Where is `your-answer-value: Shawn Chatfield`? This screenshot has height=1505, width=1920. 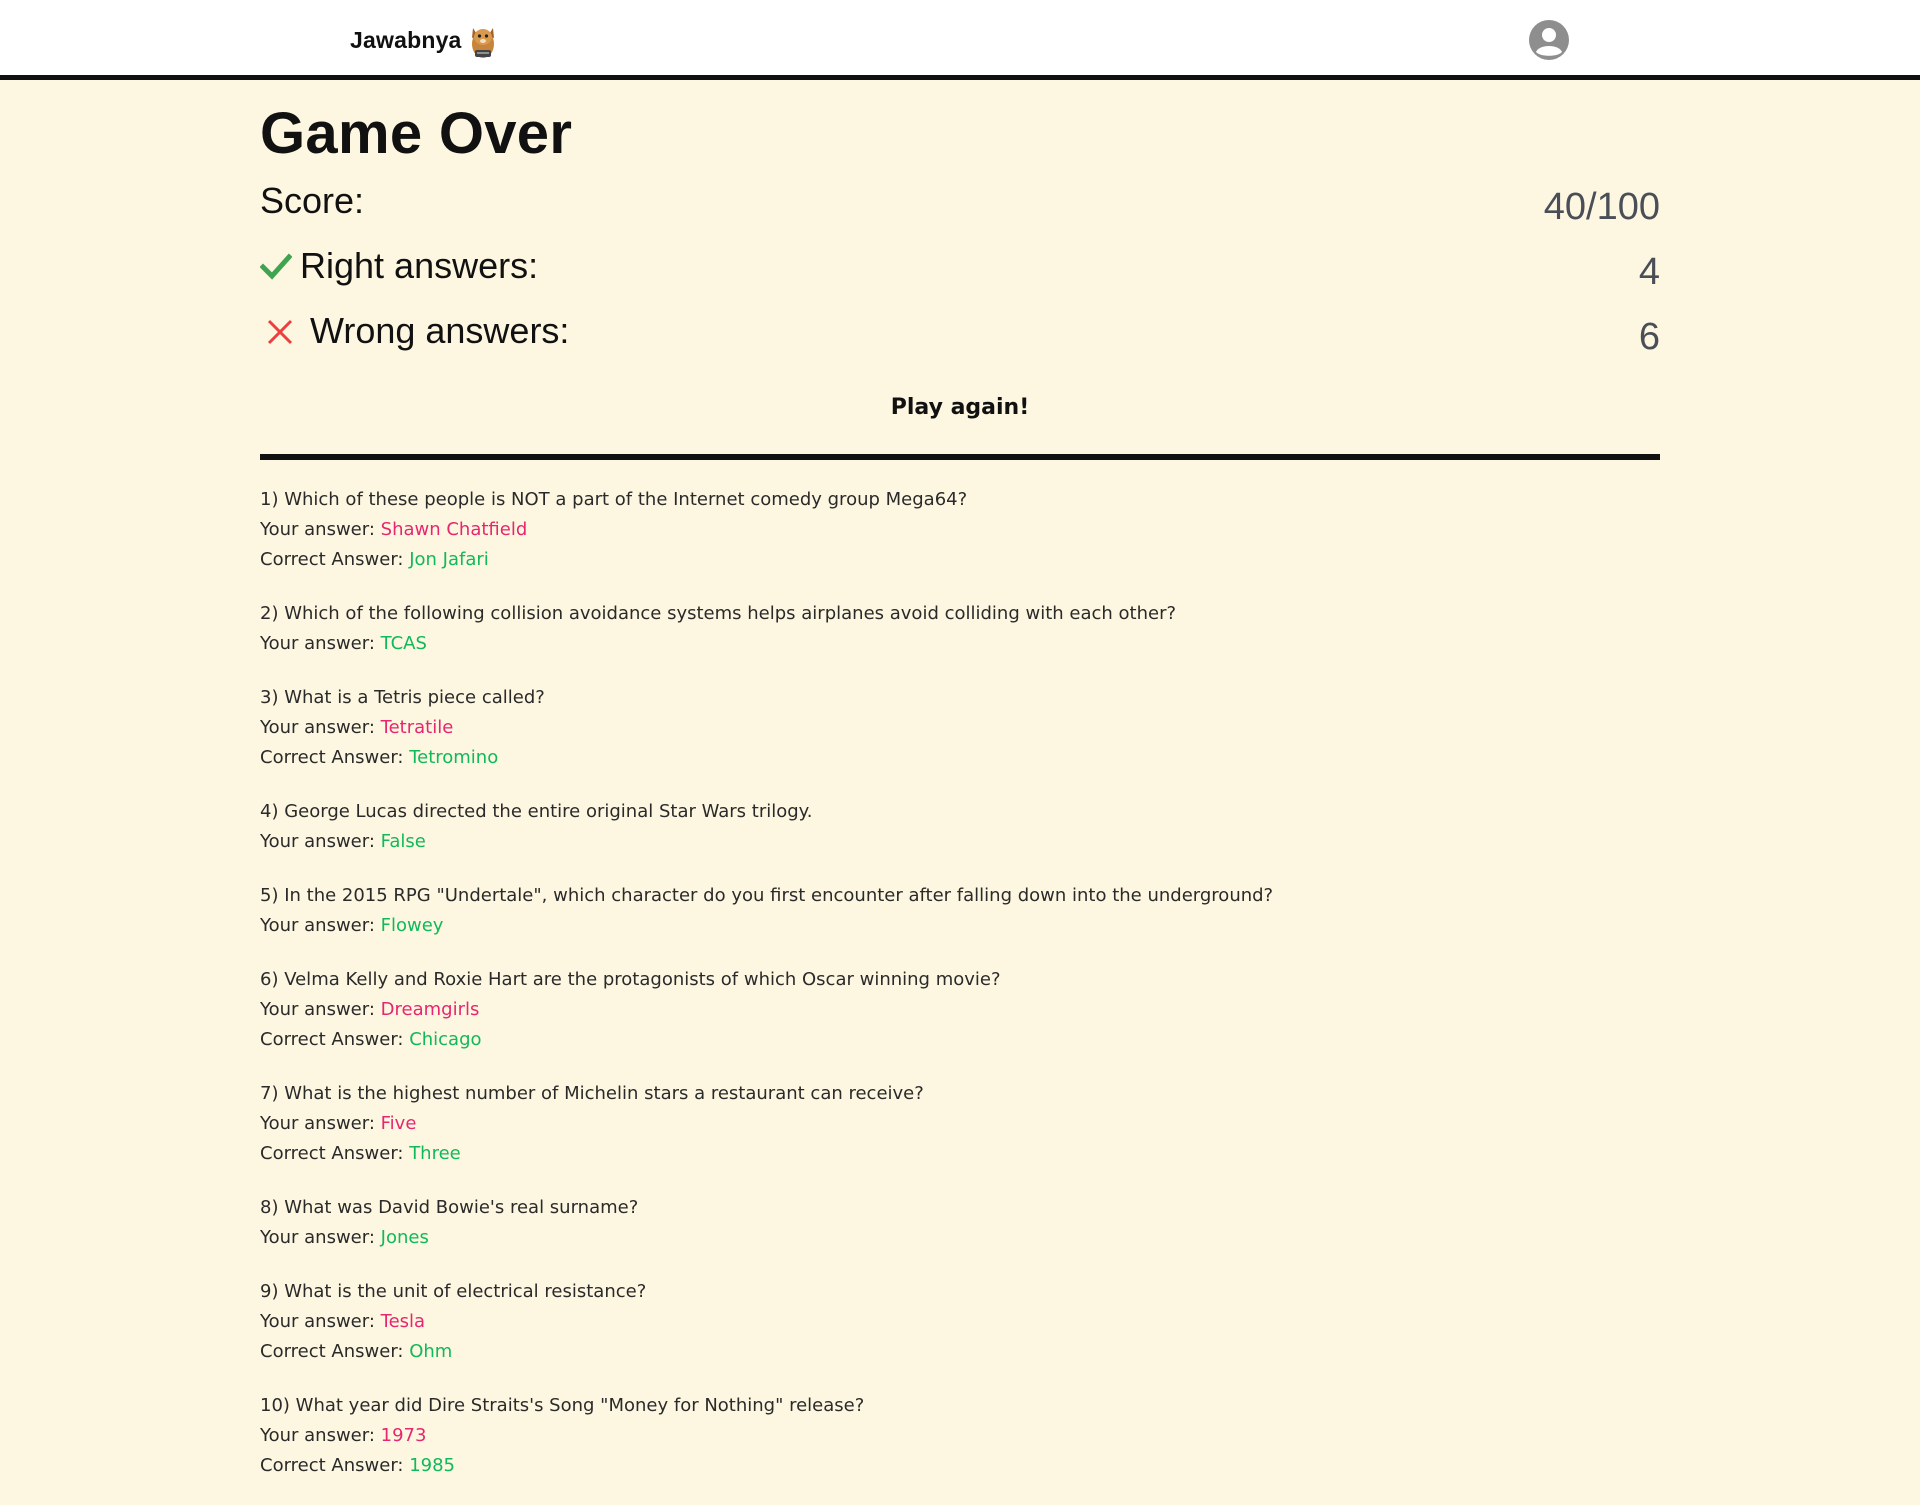 your-answer-value: Shawn Chatfield is located at coordinates (454, 529).